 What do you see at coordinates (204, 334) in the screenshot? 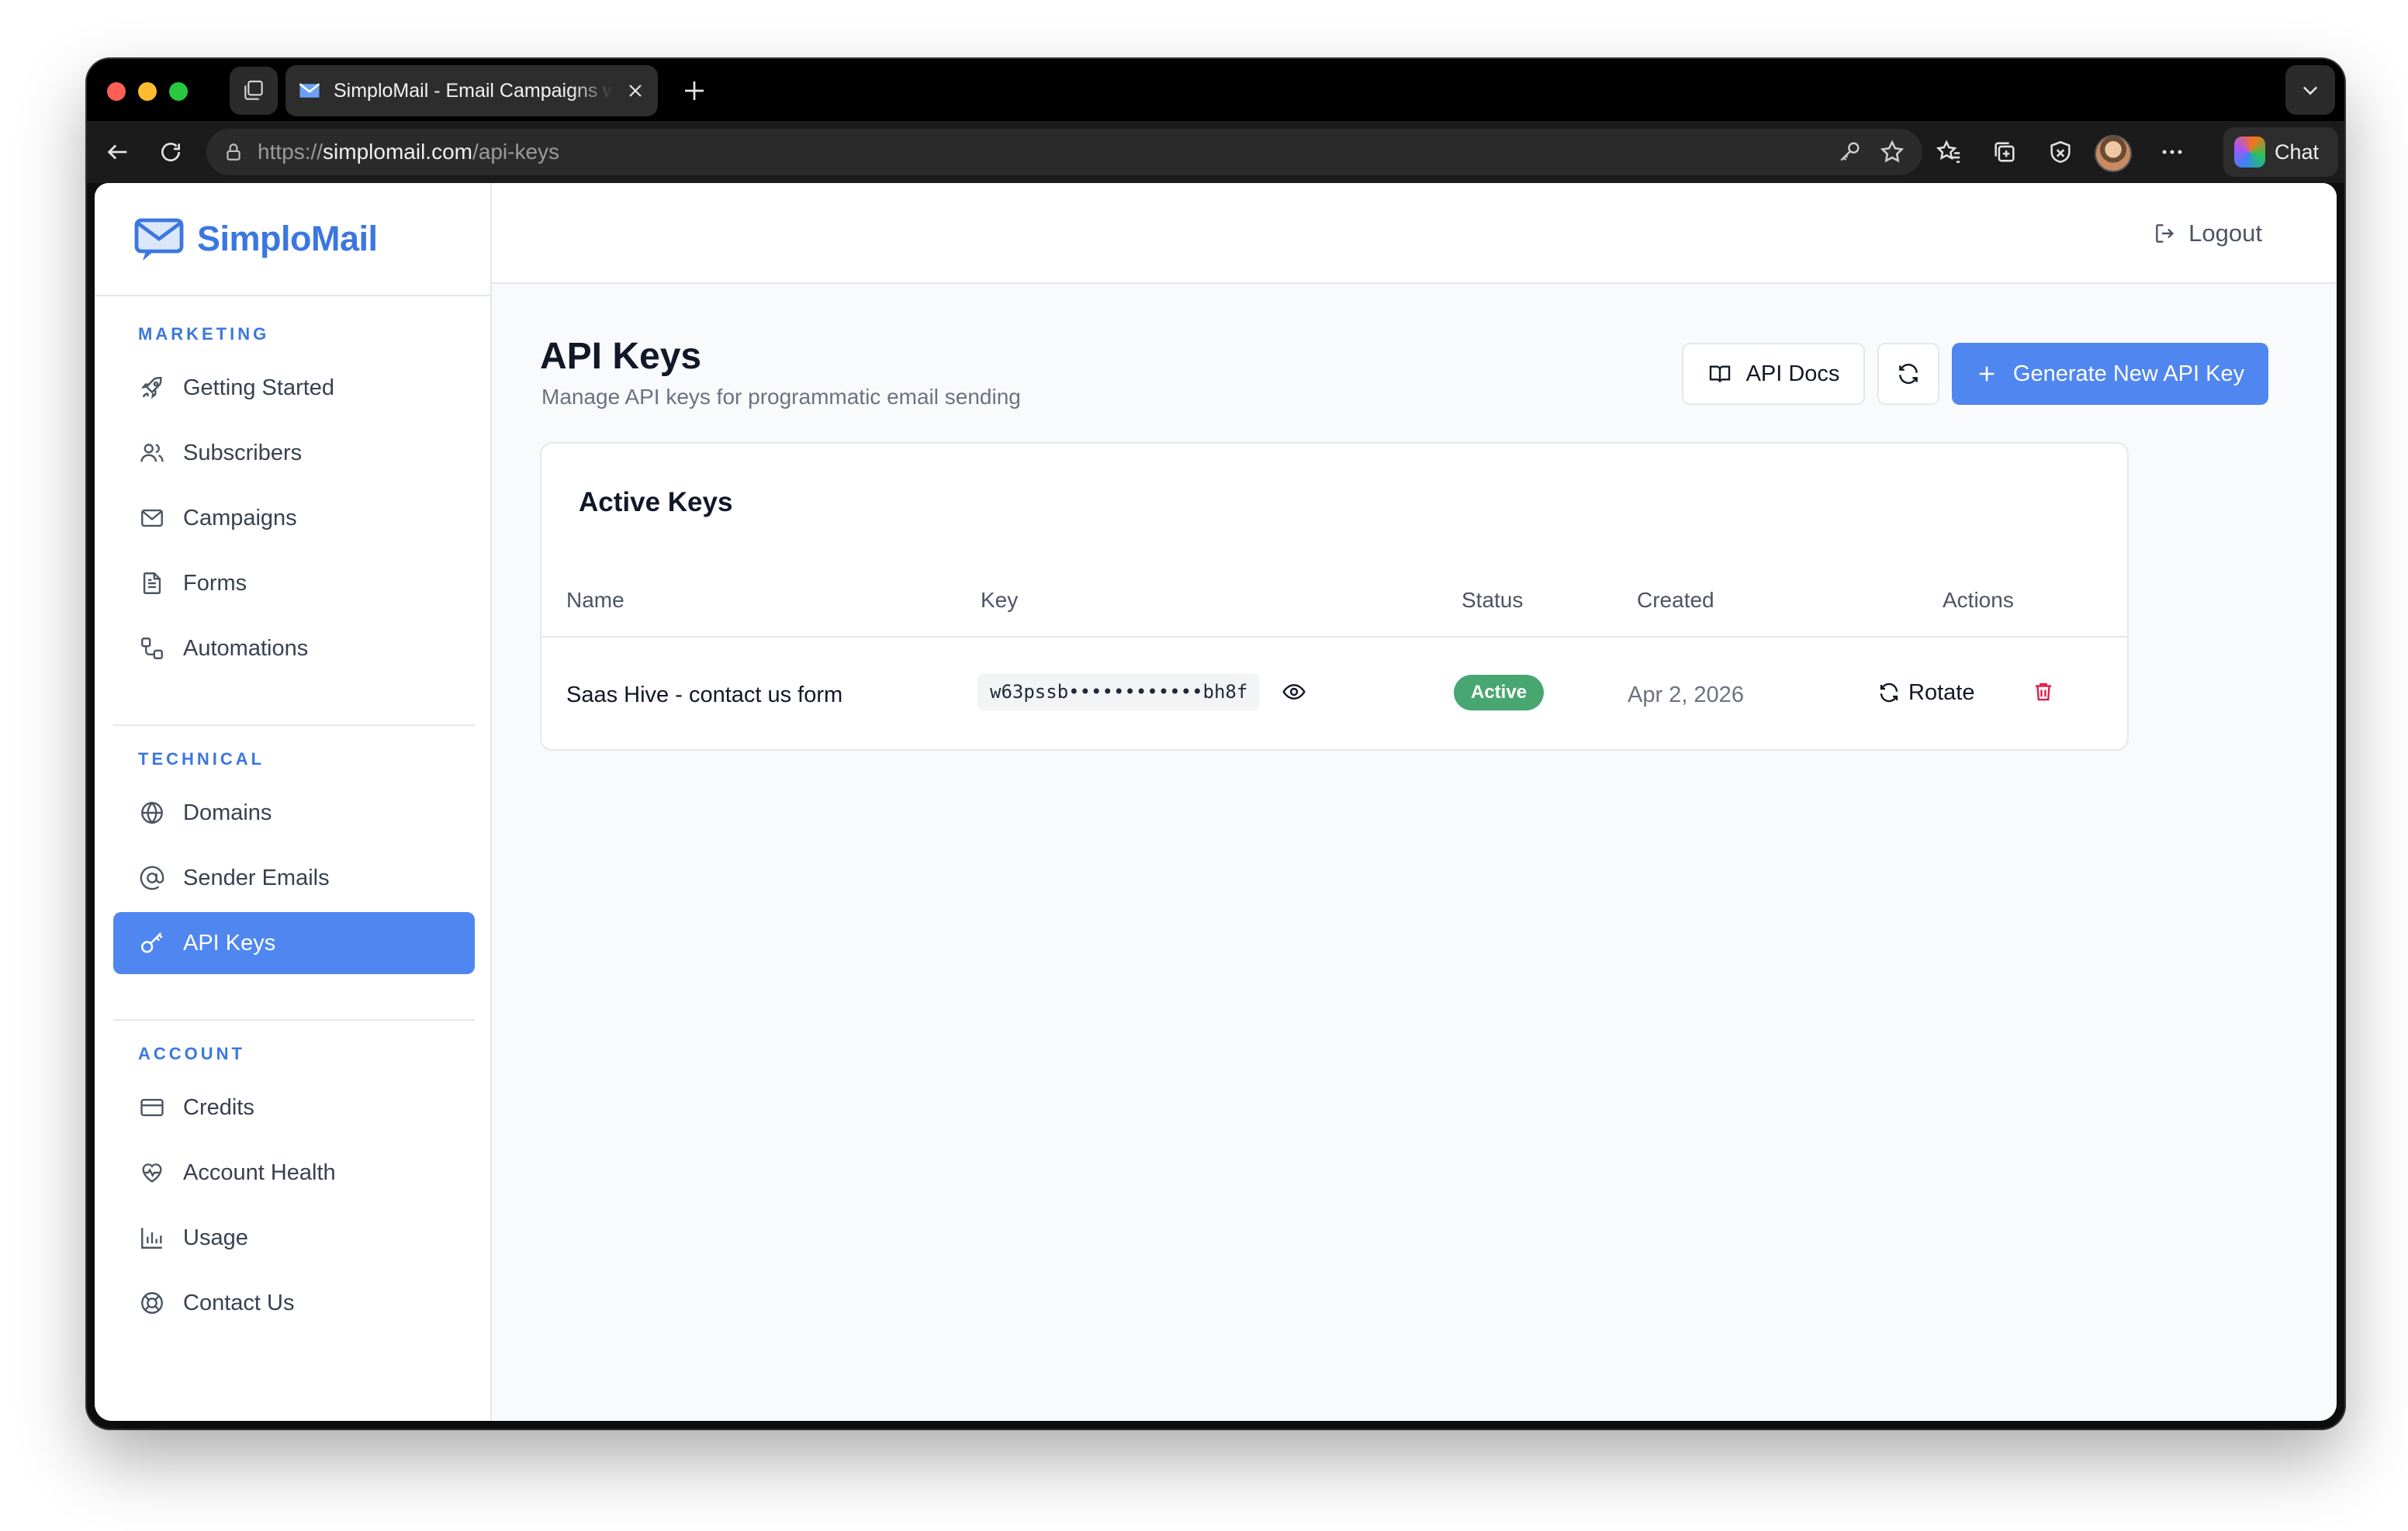
I see `section-title-marketing: MARKETING` at bounding box center [204, 334].